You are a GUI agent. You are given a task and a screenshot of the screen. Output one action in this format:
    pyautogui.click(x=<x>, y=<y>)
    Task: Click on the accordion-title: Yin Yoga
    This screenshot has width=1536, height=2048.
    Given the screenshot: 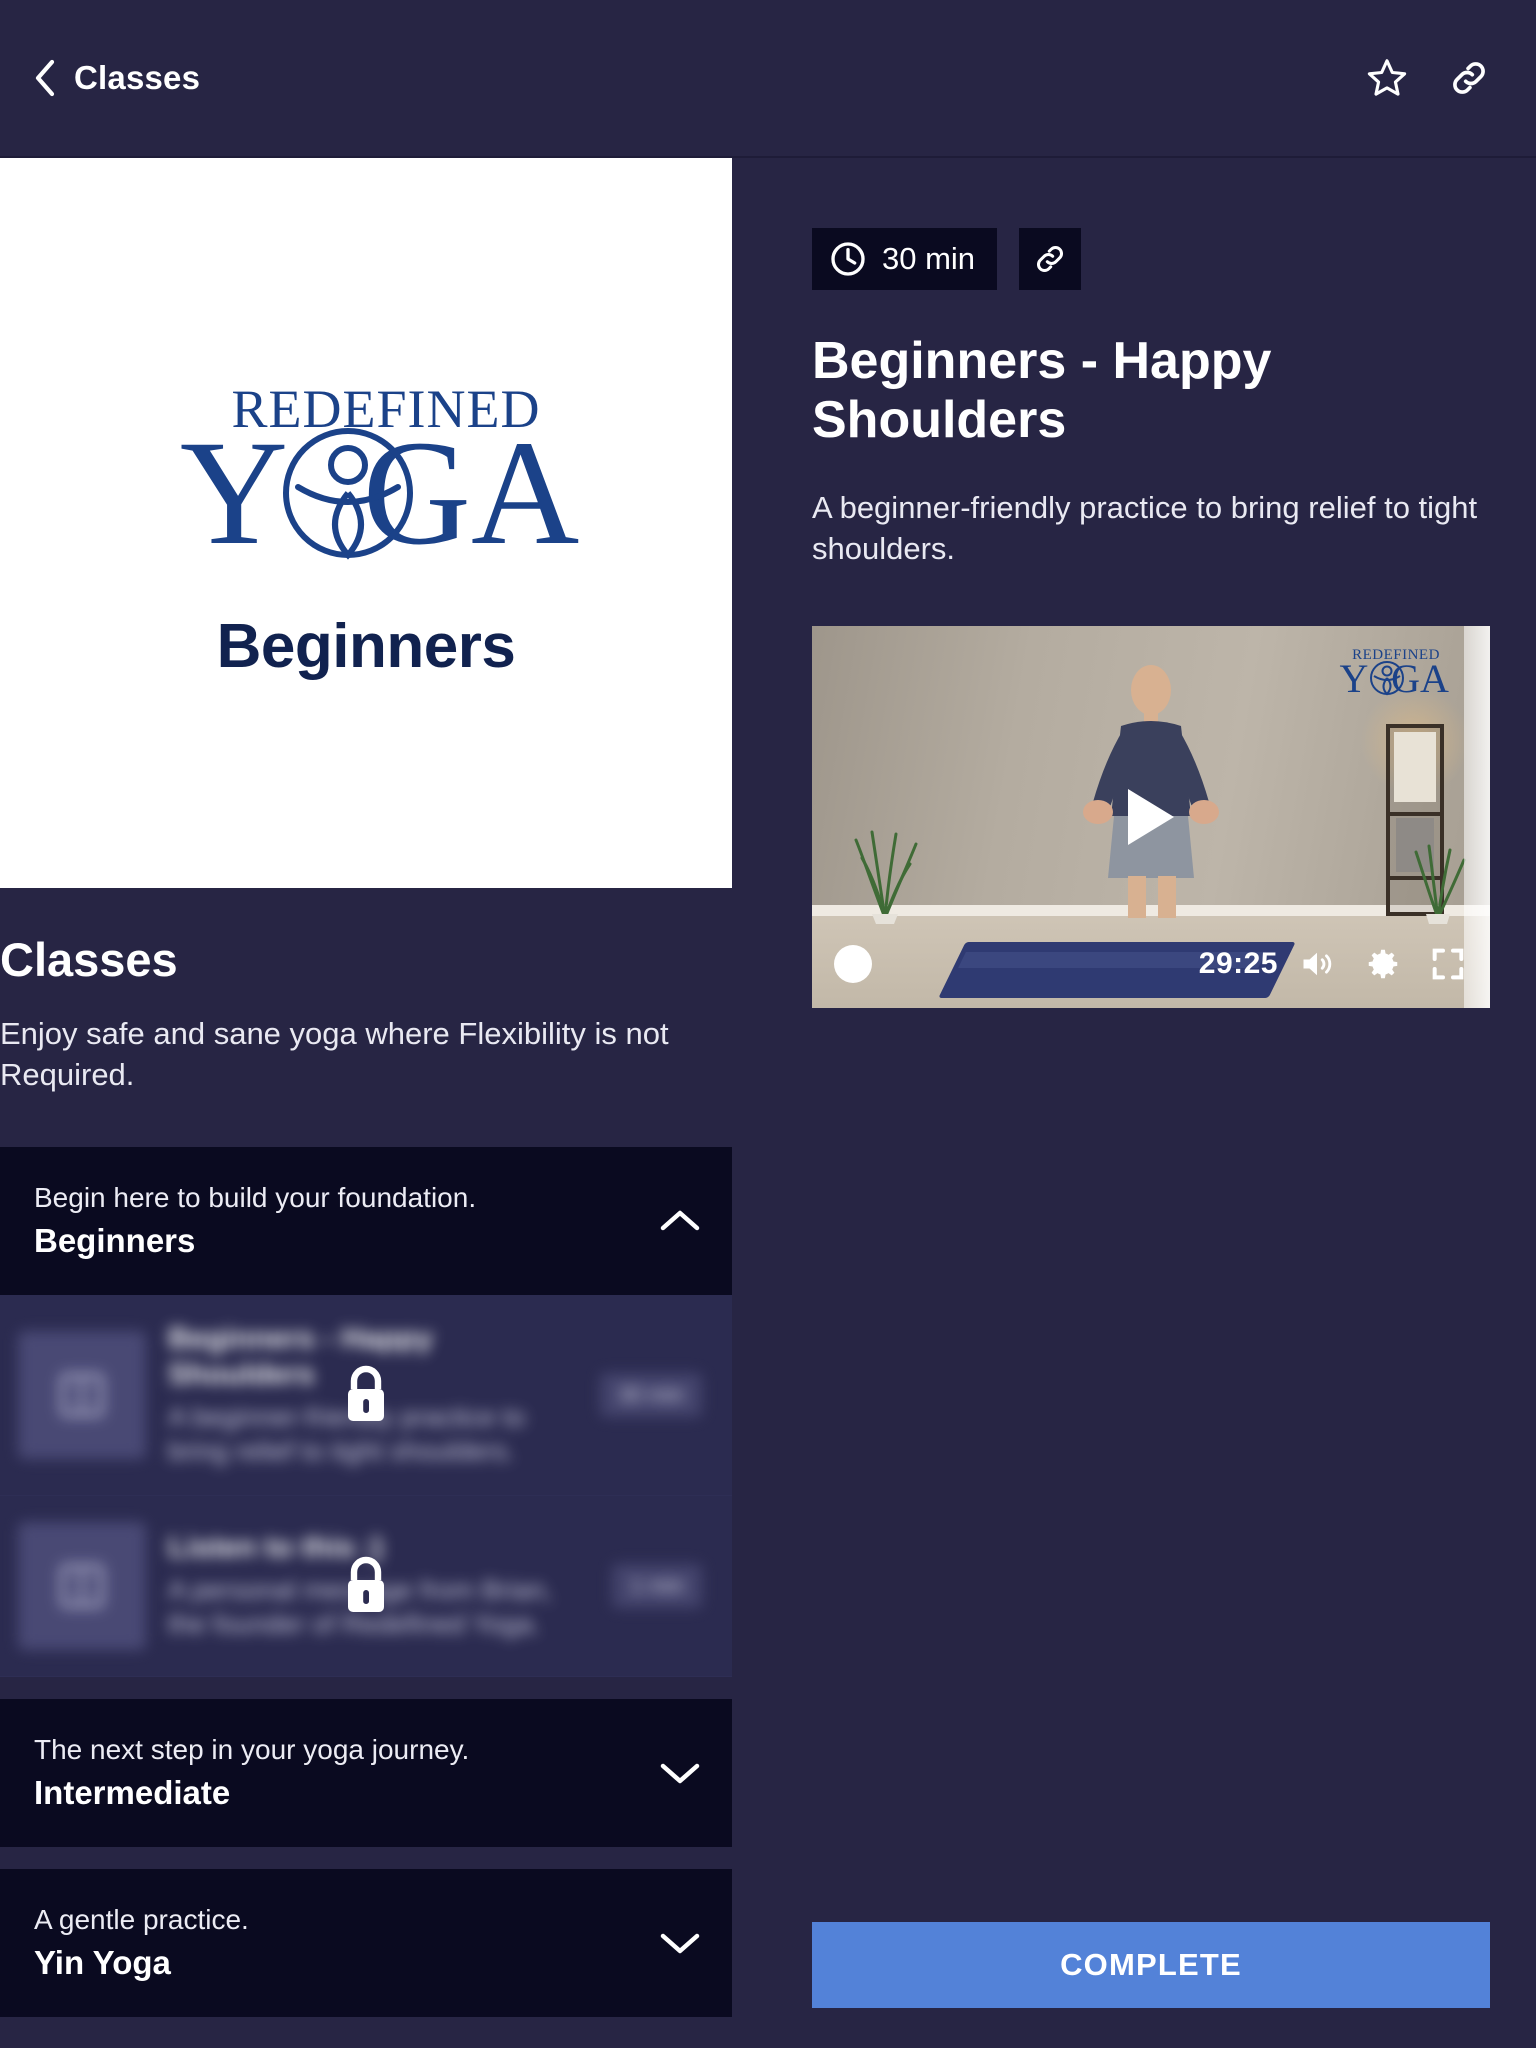 What is the action you would take?
    pyautogui.click(x=102, y=1962)
    